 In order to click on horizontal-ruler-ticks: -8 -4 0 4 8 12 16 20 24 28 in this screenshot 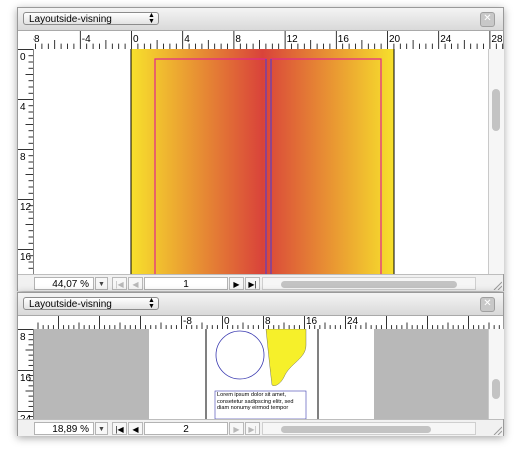, I will do `click(268, 40)`.